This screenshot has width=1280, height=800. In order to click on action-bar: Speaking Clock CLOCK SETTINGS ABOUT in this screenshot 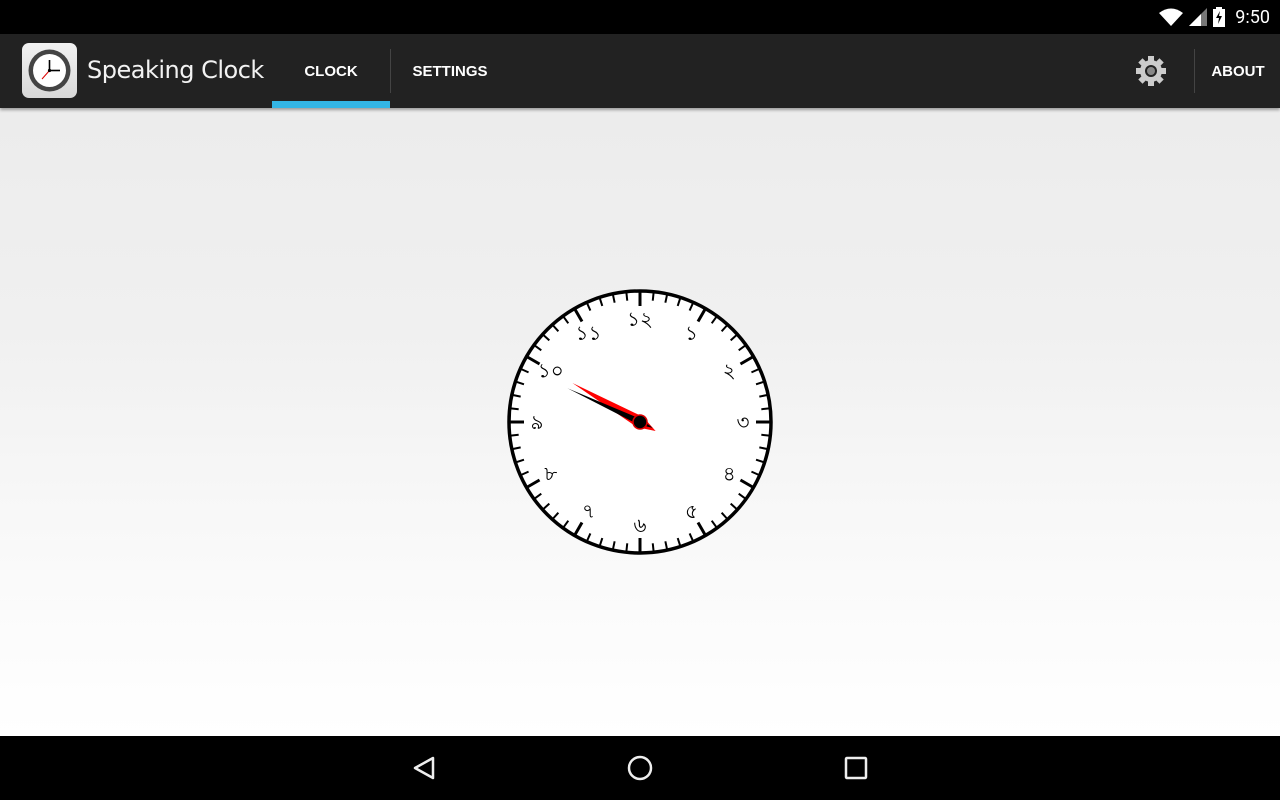, I will do `click(640, 71)`.